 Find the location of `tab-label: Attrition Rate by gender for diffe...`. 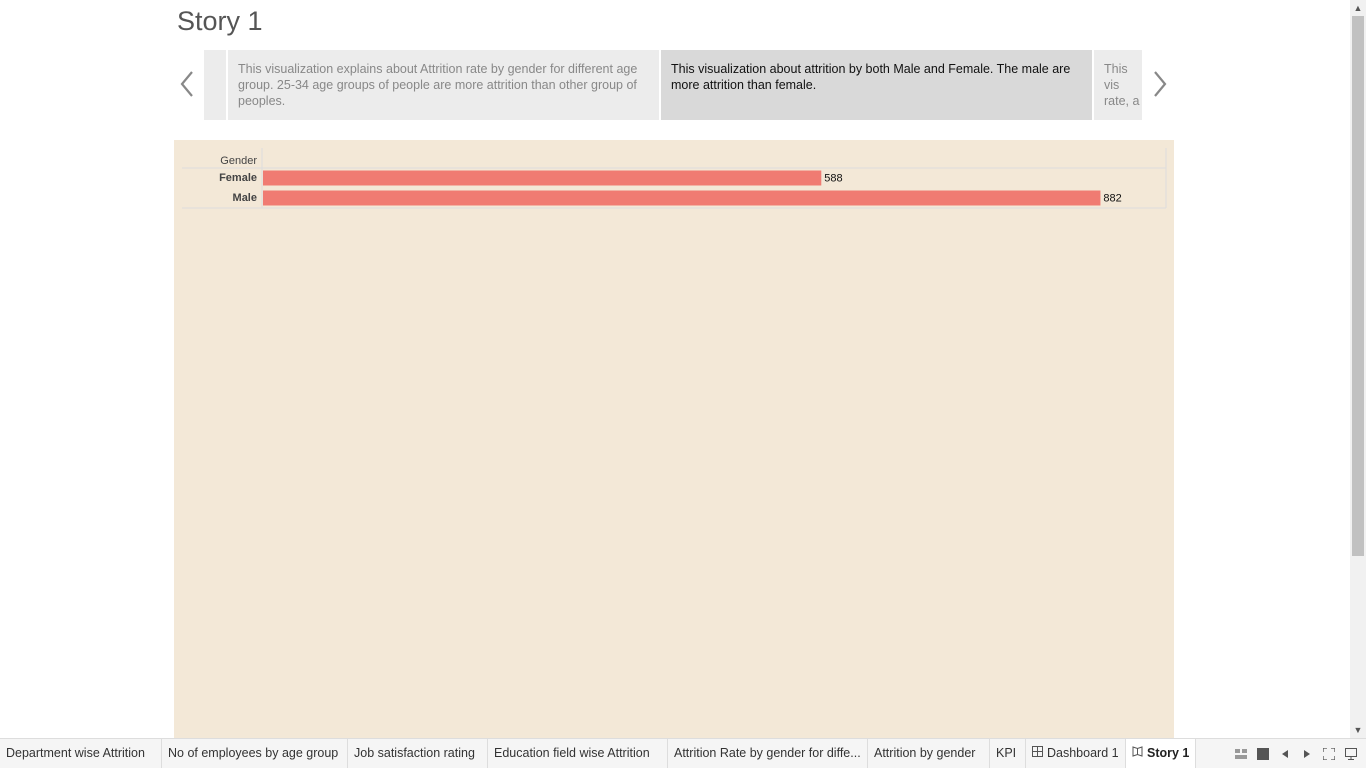

tab-label: Attrition Rate by gender for diffe... is located at coordinates (767, 753).